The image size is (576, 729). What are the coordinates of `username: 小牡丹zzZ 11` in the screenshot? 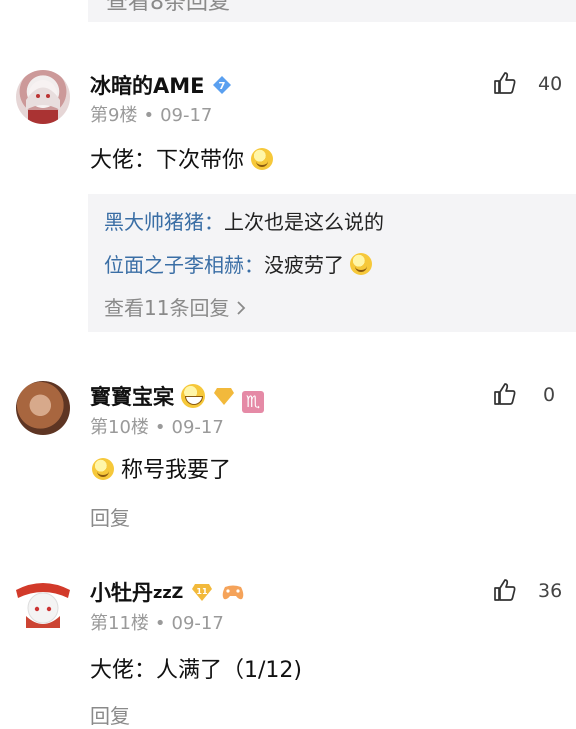 It's located at (168, 592).